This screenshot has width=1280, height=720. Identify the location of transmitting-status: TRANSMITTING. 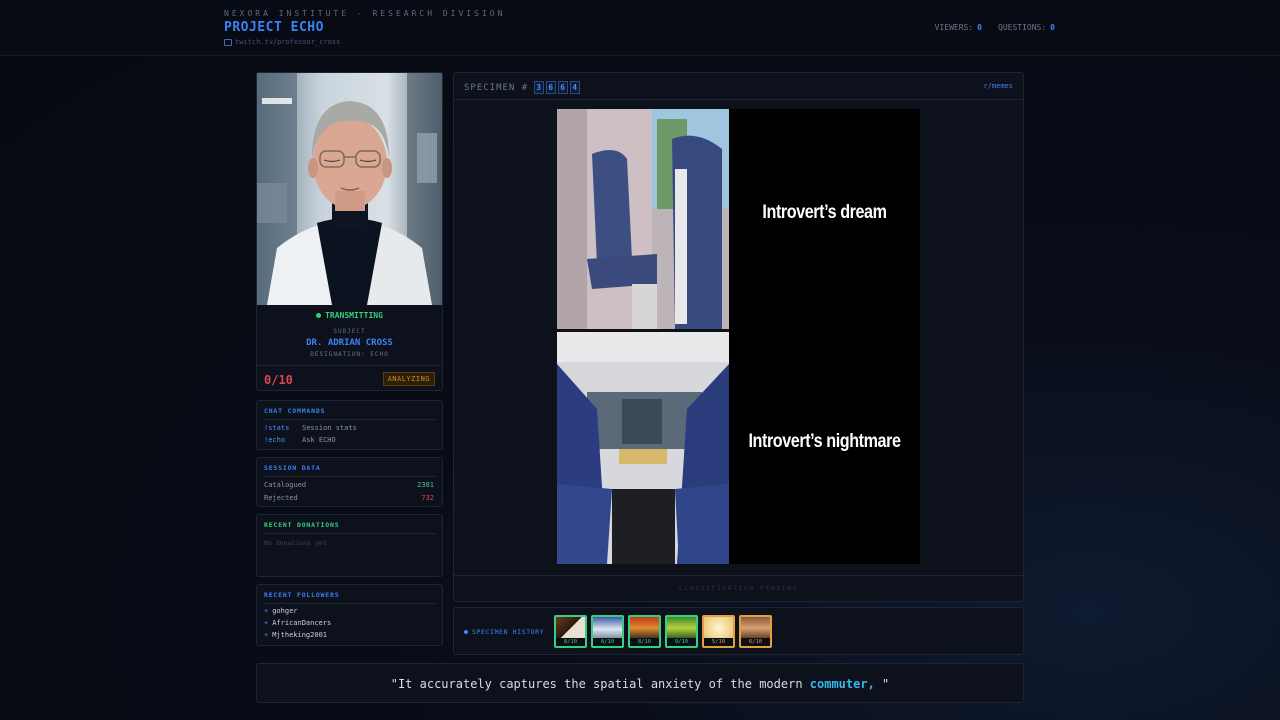
(349, 315).